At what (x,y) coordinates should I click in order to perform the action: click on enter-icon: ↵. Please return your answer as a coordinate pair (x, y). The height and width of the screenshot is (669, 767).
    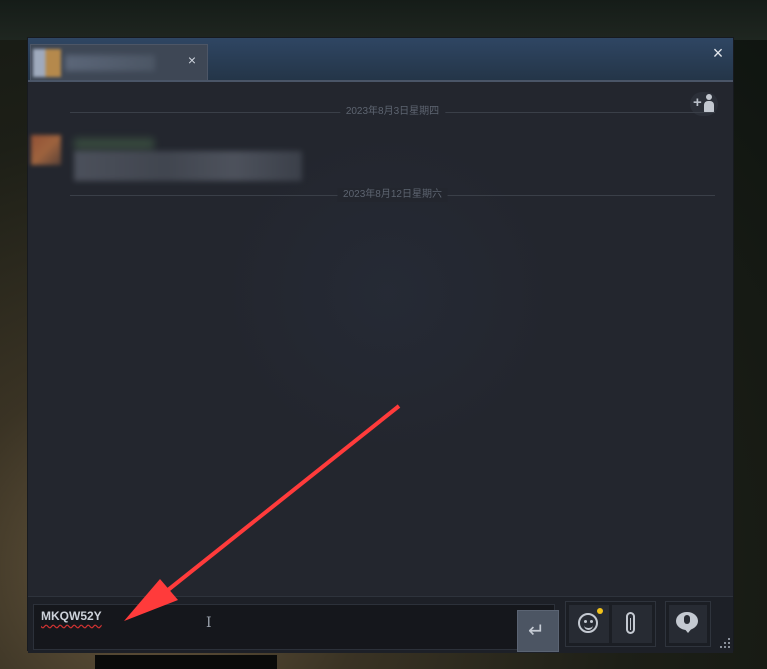
    Looking at the image, I should click on (536, 631).